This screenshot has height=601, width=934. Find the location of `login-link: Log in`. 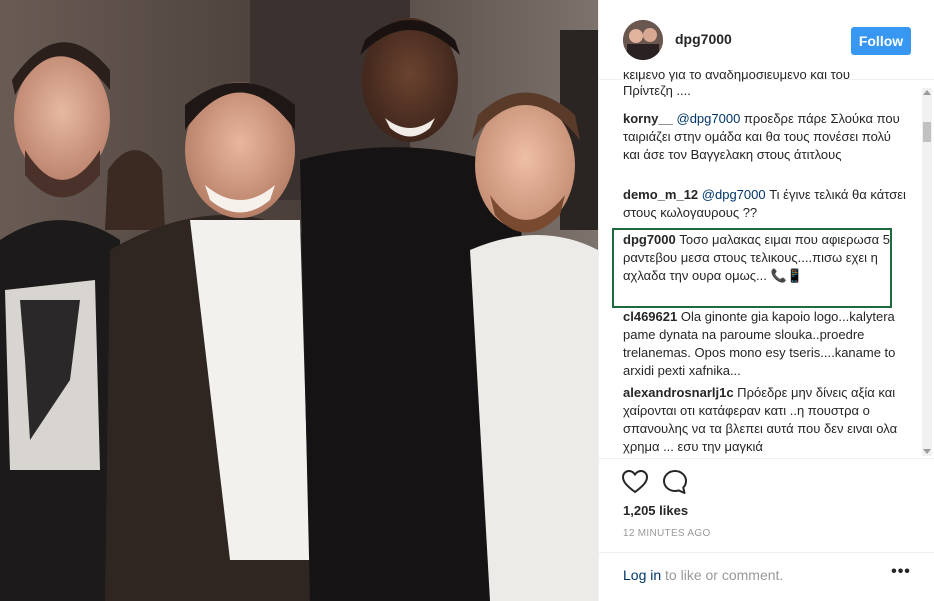

login-link: Log in is located at coordinates (642, 575).